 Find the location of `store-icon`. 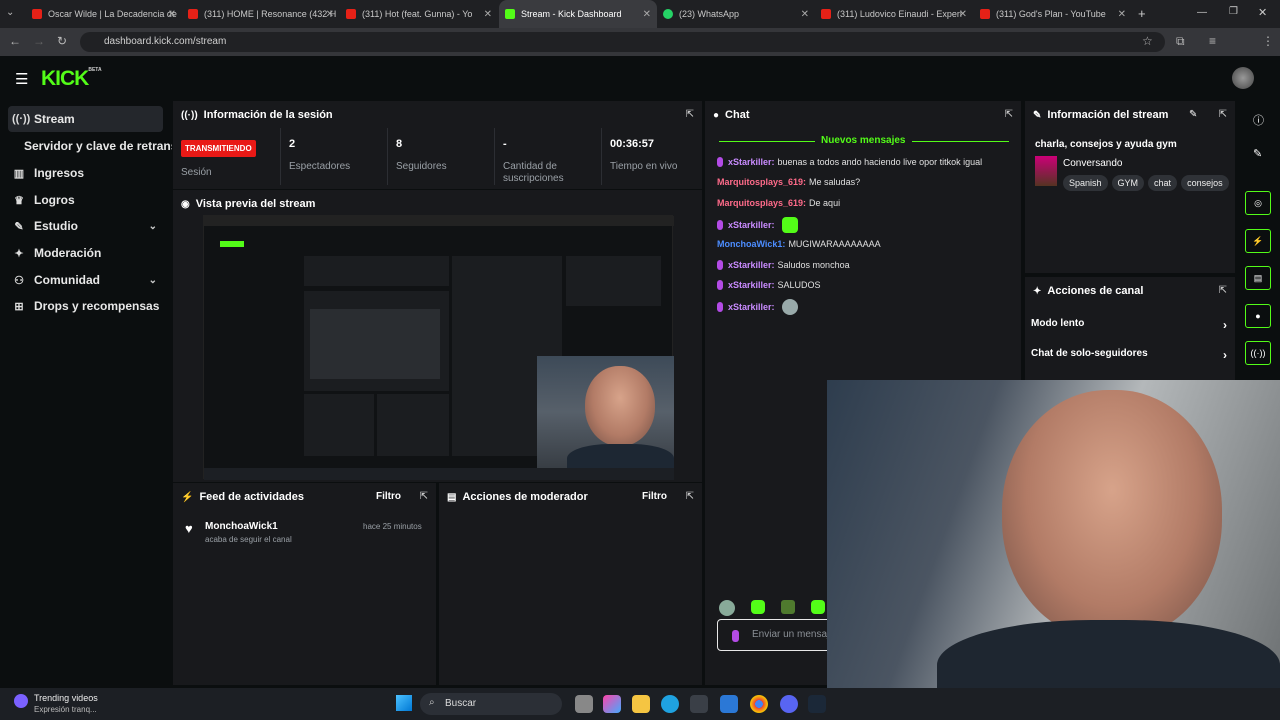

store-icon is located at coordinates (699, 704).